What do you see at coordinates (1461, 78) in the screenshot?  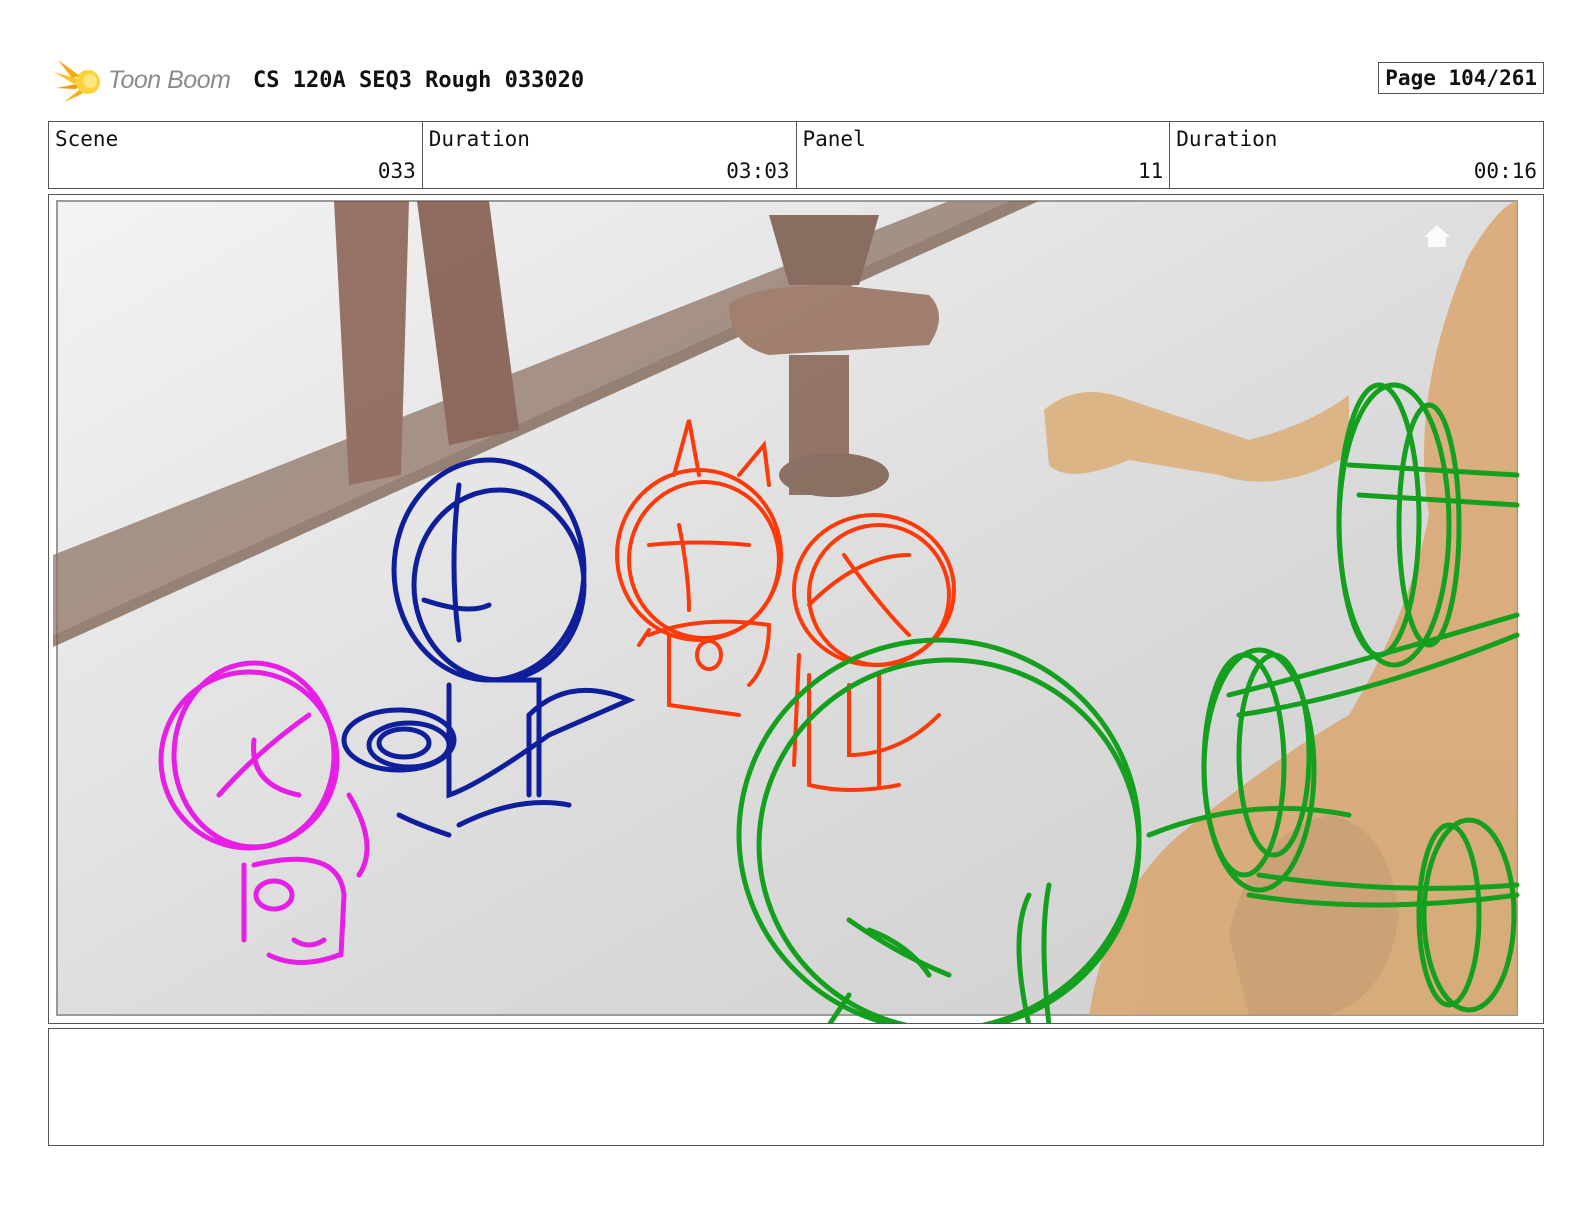 I see `page-counter: Page 104/261` at bounding box center [1461, 78].